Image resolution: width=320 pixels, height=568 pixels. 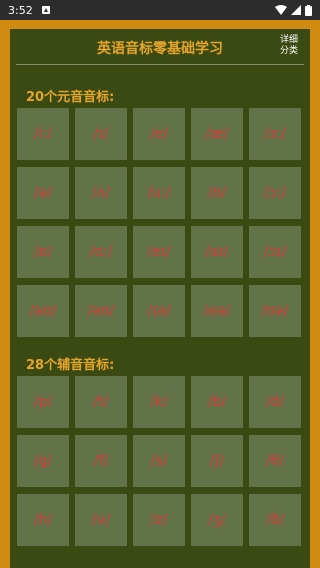 I want to click on vowel-phoneme-button: /iː/, so click(x=43, y=134).